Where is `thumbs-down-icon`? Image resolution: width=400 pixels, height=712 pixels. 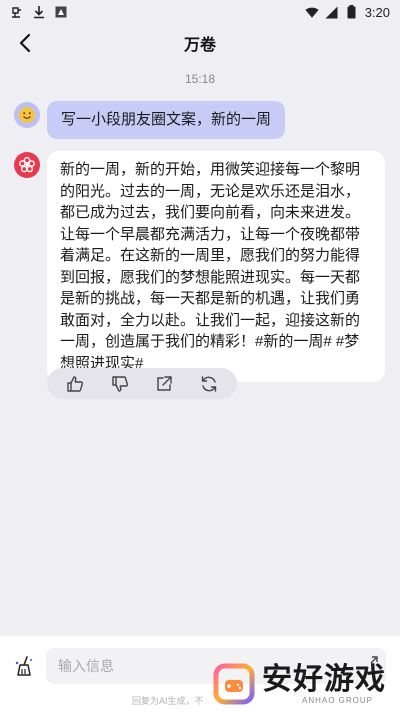
thumbs-down-icon is located at coordinates (120, 383).